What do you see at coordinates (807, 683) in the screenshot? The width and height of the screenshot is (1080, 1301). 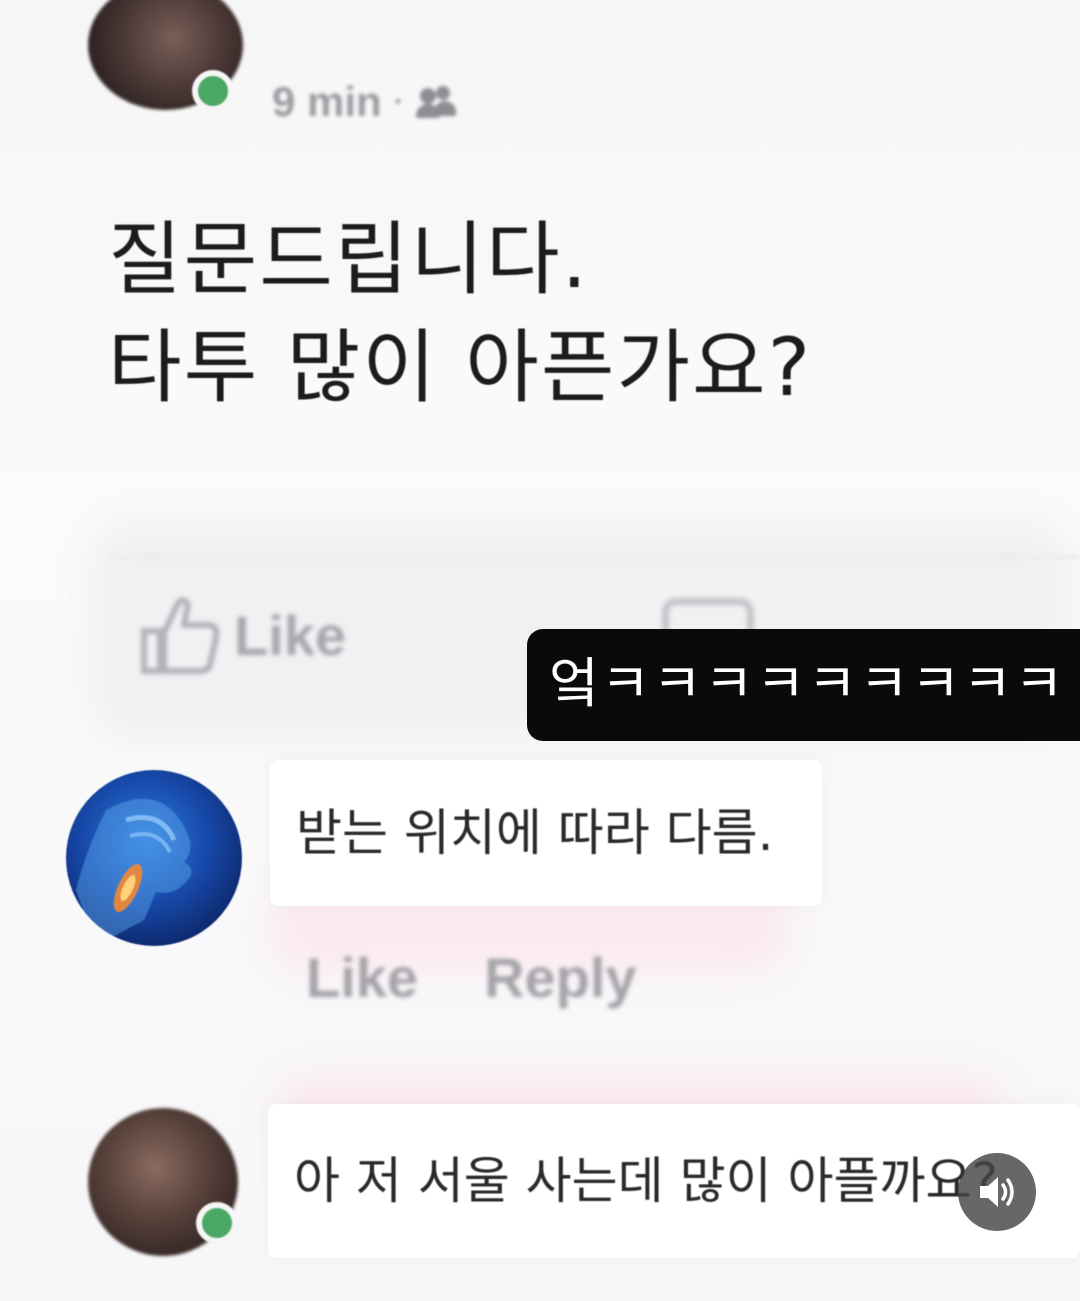 I see `overlay-caption-text: 엌ㅋㅋㅋㅋㅋㅋㅋㅋㅋ` at bounding box center [807, 683].